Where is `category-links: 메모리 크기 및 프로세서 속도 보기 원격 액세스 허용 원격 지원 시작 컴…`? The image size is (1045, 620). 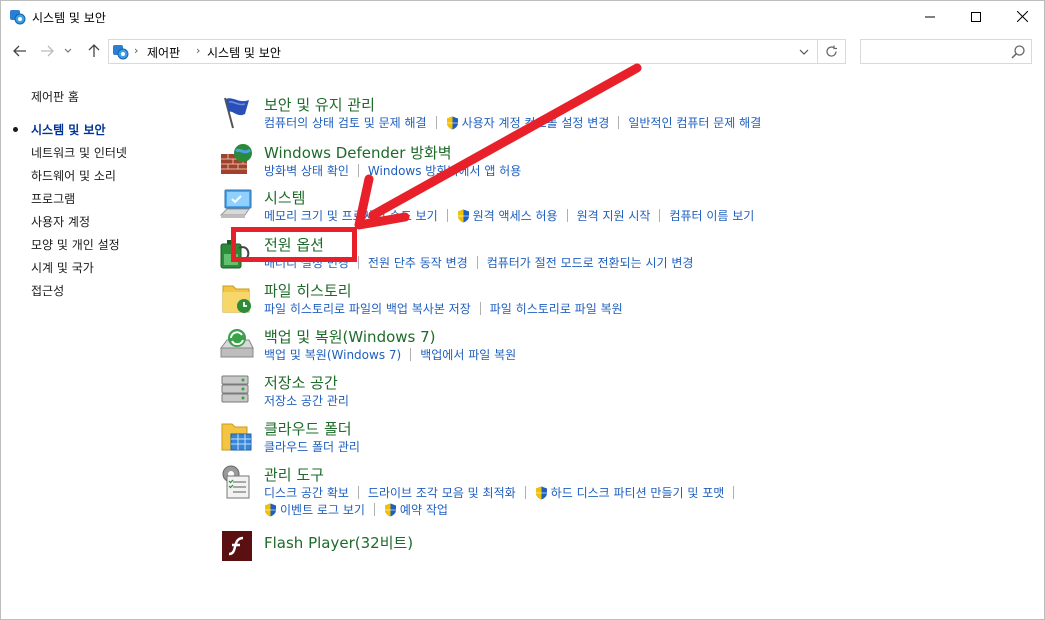
category-links: 메모리 크기 및 프로세서 속도 보기 원격 액세스 허용 원격 지원 시작 컴… is located at coordinates (509, 215).